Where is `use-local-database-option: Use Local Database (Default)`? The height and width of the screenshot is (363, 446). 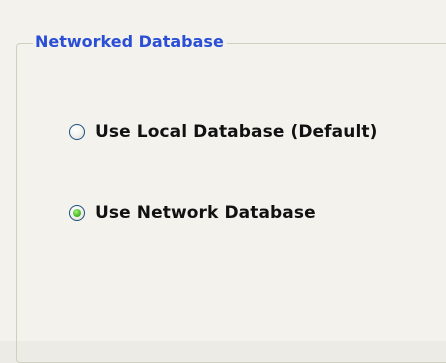
use-local-database-option: Use Local Database (Default) is located at coordinates (223, 132).